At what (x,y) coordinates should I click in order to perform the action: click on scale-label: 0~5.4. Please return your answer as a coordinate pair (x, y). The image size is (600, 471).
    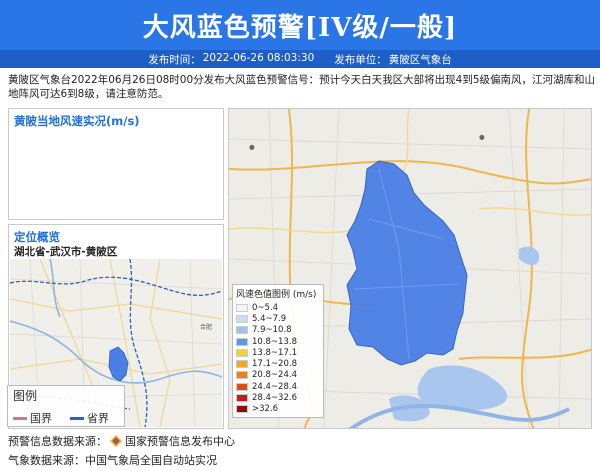
    Looking at the image, I should click on (265, 307).